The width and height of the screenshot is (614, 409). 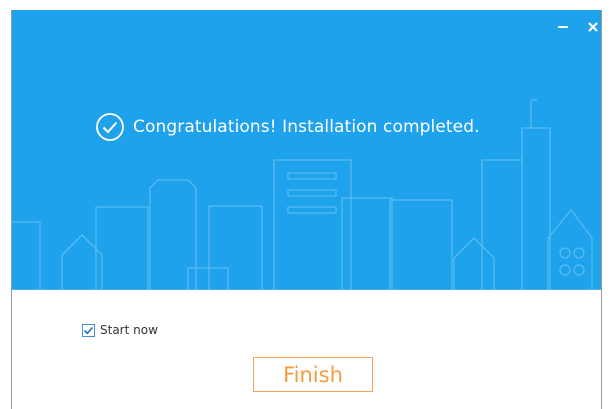 I want to click on close-icon, so click(x=593, y=27).